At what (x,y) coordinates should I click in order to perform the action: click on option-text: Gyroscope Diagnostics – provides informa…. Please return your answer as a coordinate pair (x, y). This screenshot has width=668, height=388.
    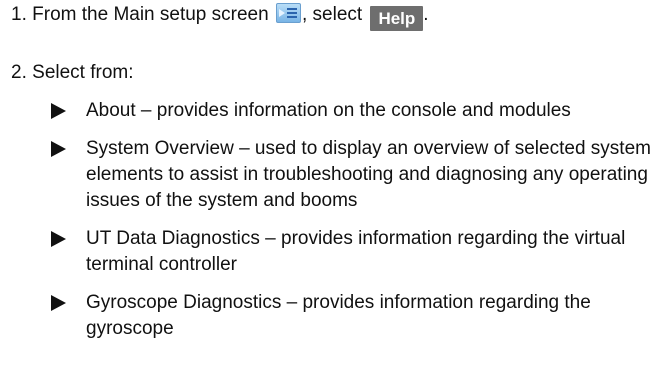
    Looking at the image, I should click on (338, 315).